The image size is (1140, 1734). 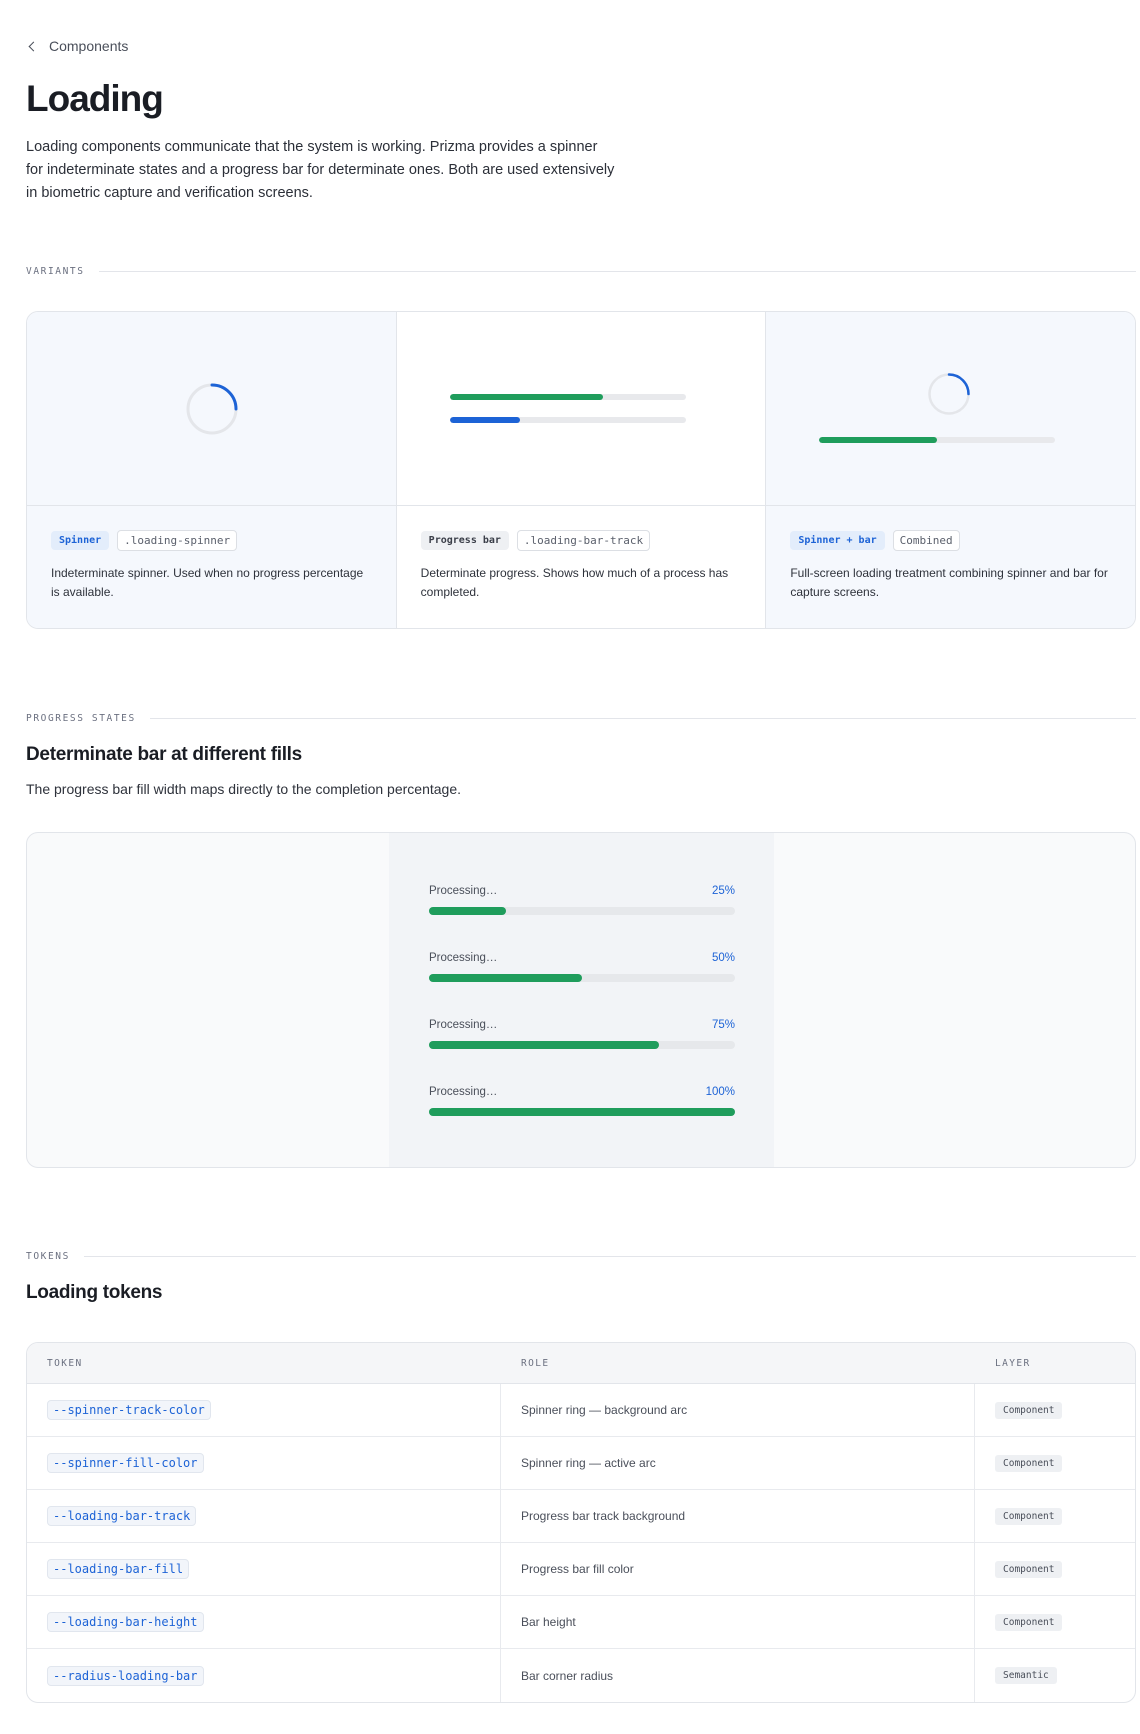 What do you see at coordinates (577, 1569) in the screenshot?
I see `token-role: Progress bar fill color` at bounding box center [577, 1569].